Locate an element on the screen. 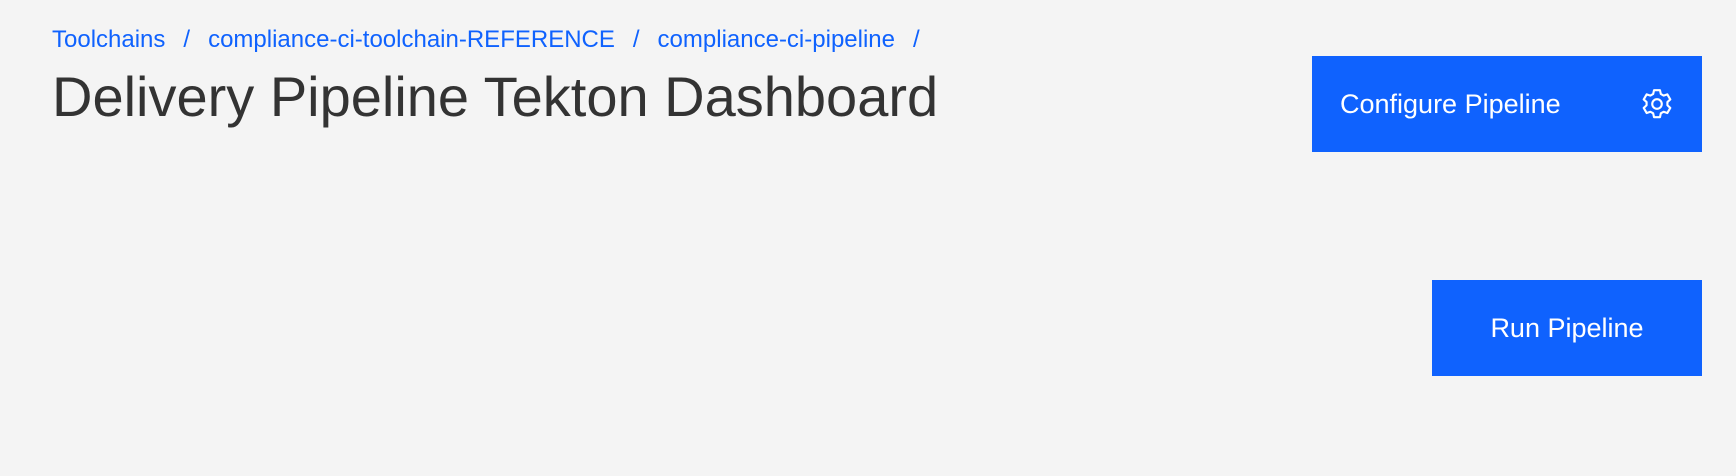  breadcrumb-link-toolchain: compliance-ci-toolchain-REFERENCE is located at coordinates (411, 40).